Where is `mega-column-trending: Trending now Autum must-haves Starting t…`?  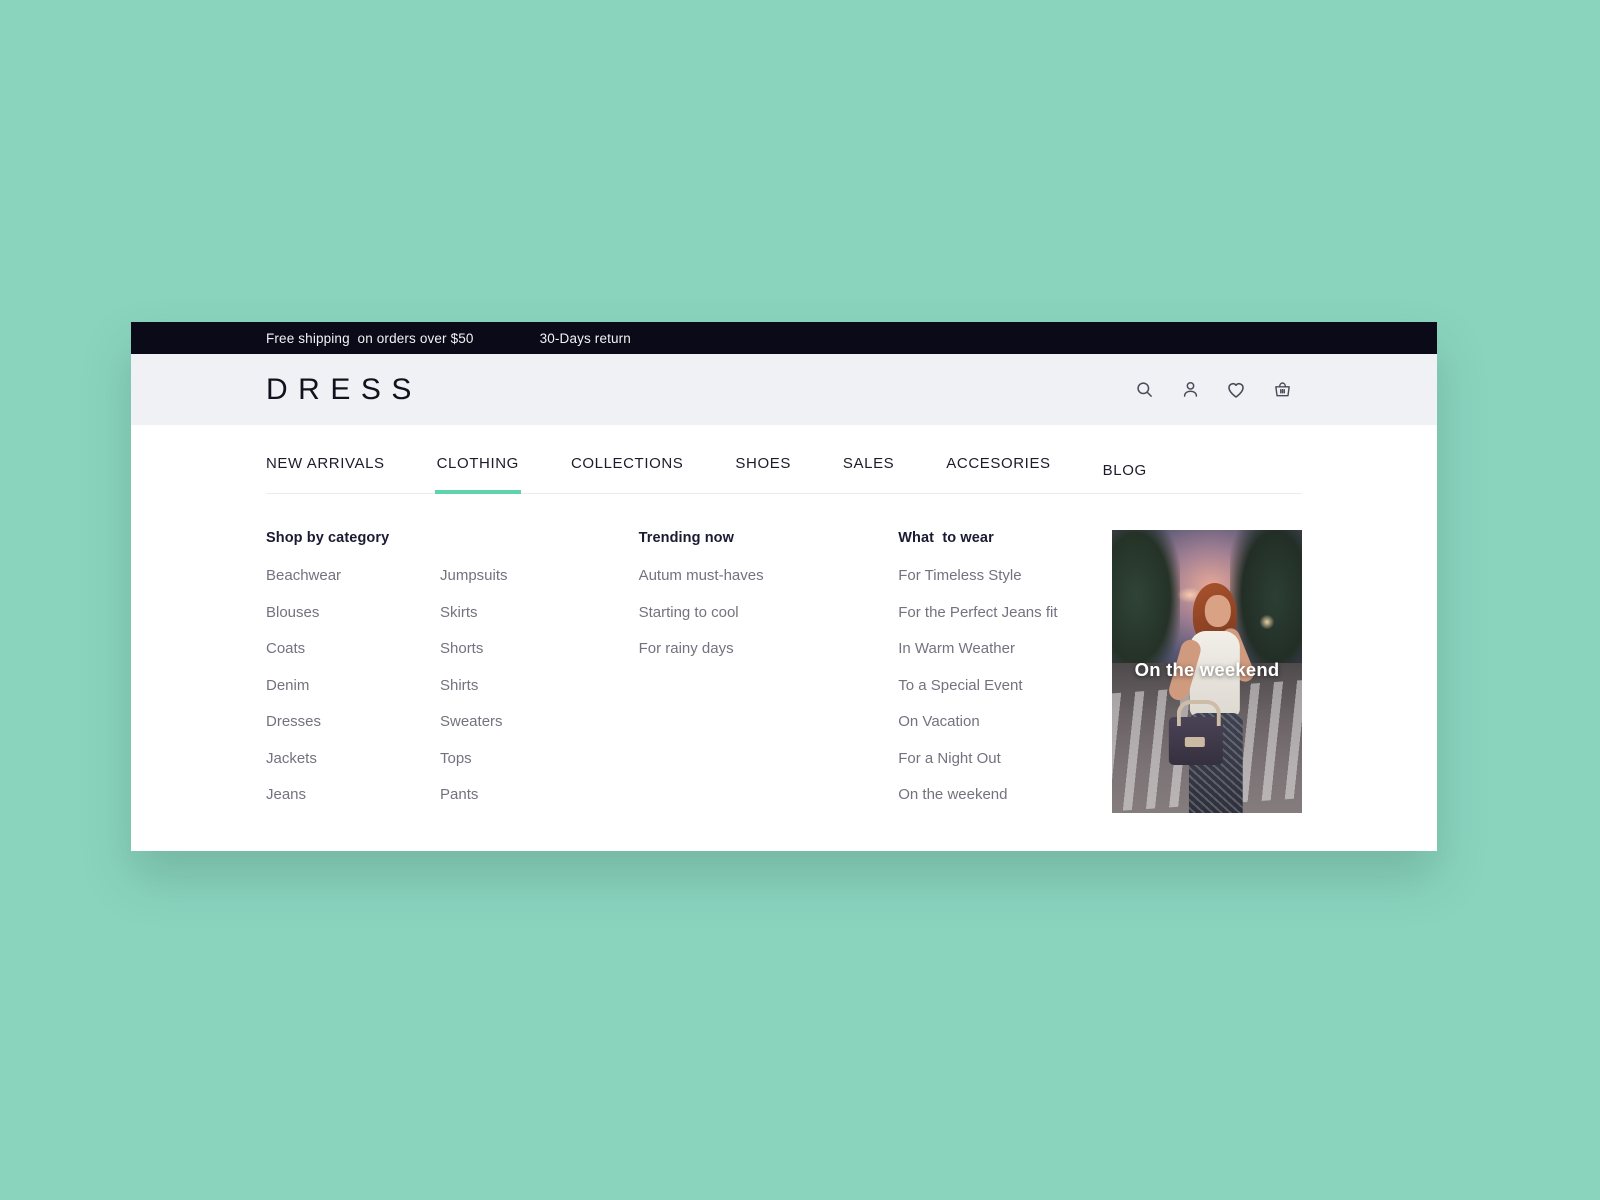
mega-column-trending: Trending now Autum must-haves Starting t… is located at coordinates (769, 671).